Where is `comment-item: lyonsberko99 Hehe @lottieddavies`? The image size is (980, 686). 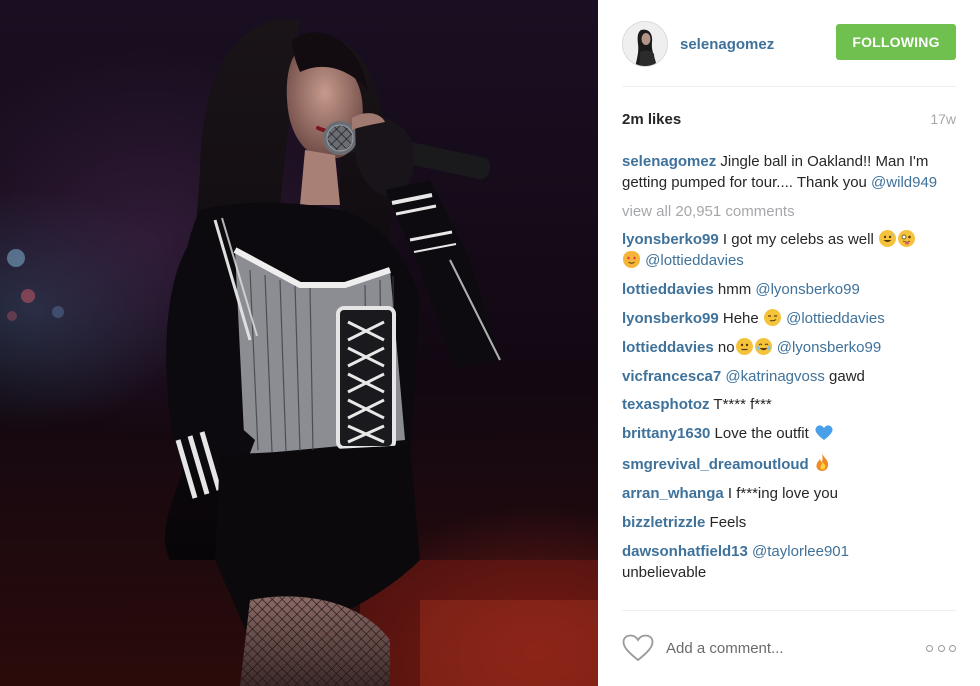
comment-item: lyonsberko99 Hehe @lottieddavies is located at coordinates (789, 319).